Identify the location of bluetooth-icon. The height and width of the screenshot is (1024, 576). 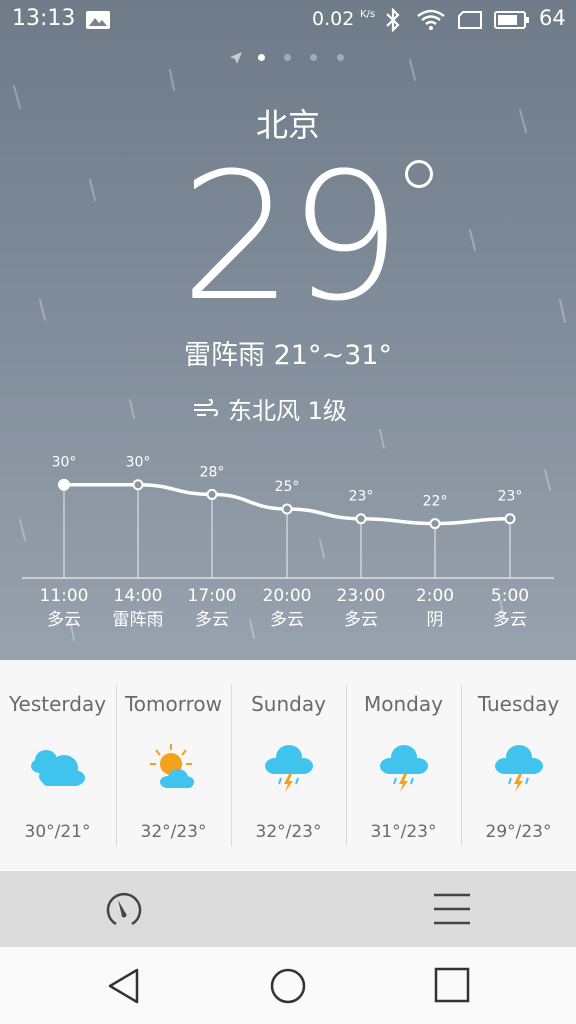
(393, 20).